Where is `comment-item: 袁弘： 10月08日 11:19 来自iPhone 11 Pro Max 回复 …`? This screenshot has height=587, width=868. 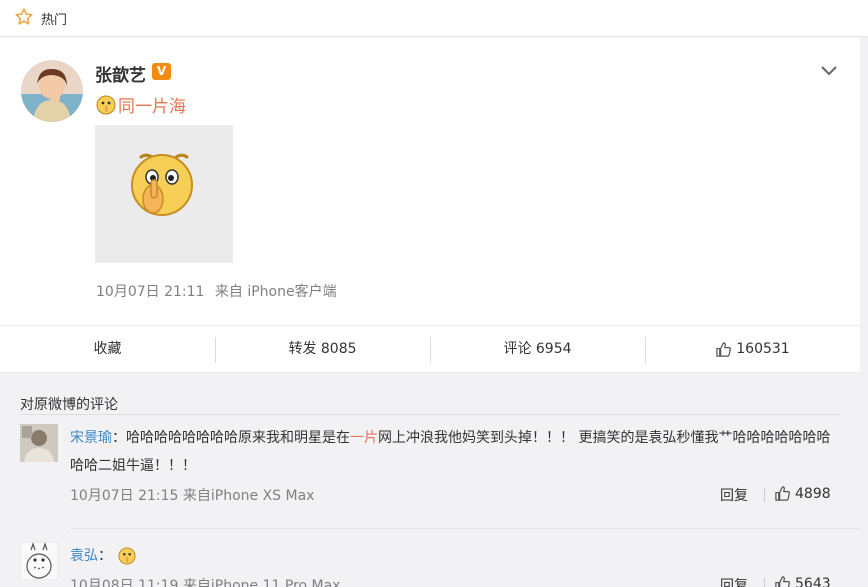 comment-item: 袁弘： 10月08日 11:19 来自iPhone 11 Pro Max 回复 … is located at coordinates (430, 564).